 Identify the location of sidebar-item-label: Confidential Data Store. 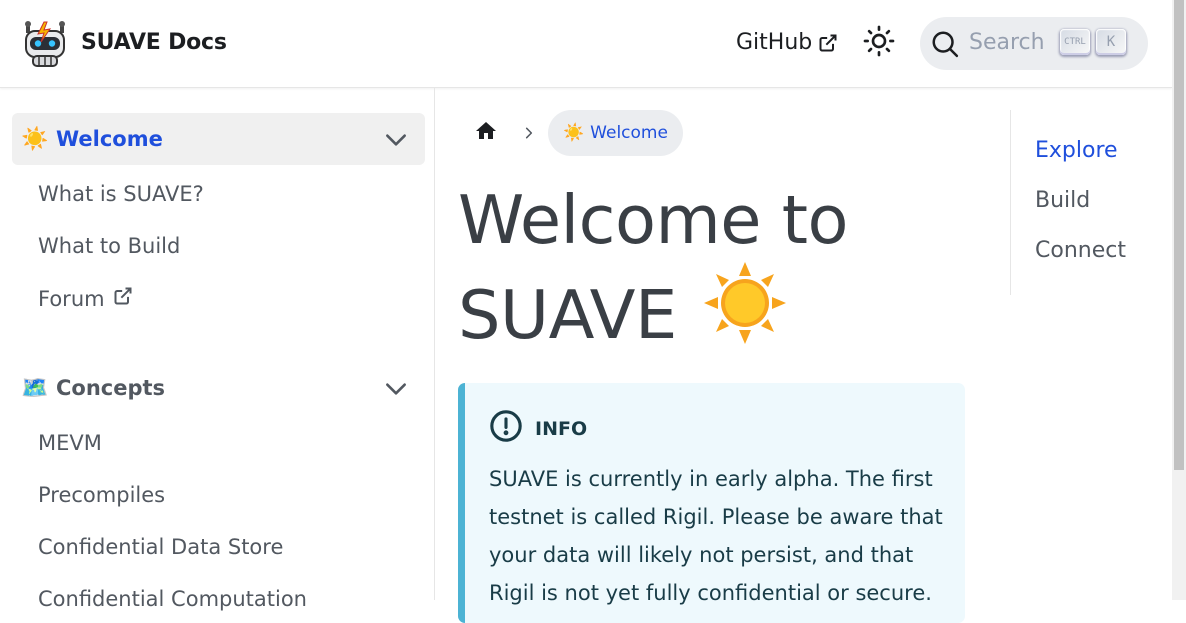
(161, 547).